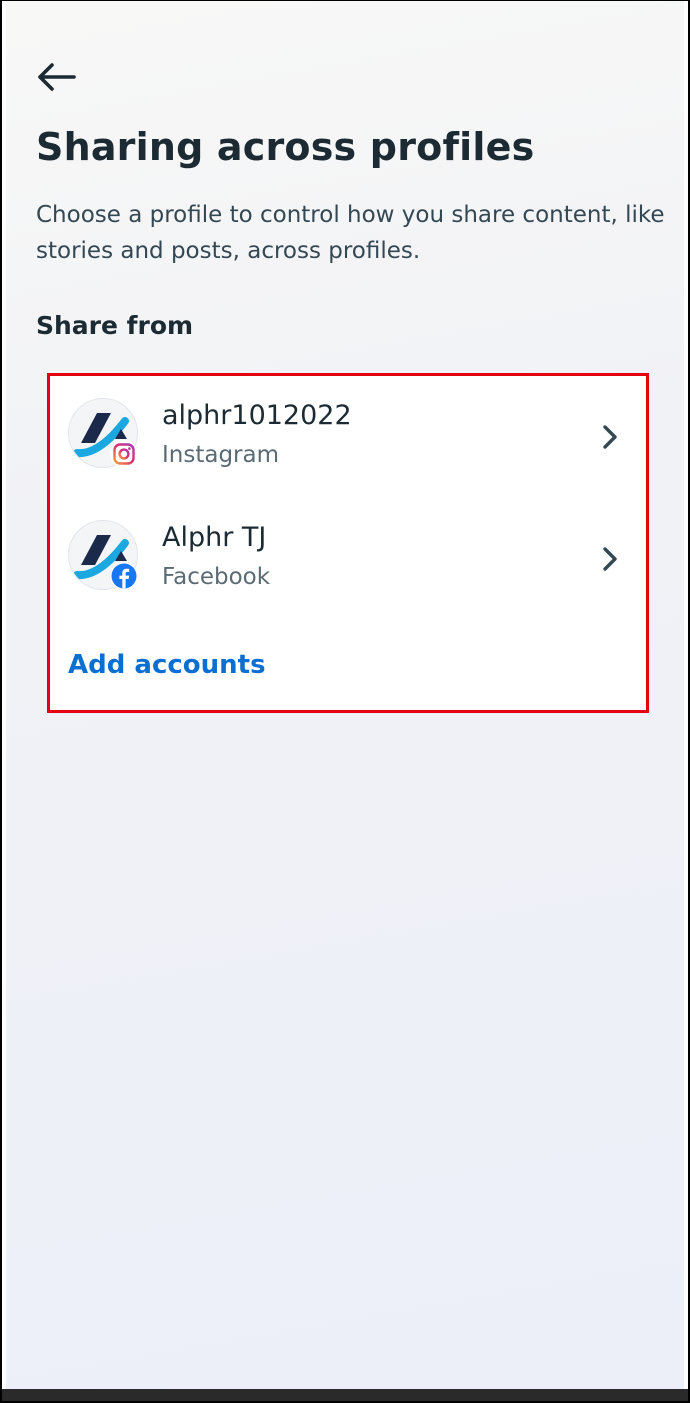  I want to click on instagram-icon, so click(124, 454).